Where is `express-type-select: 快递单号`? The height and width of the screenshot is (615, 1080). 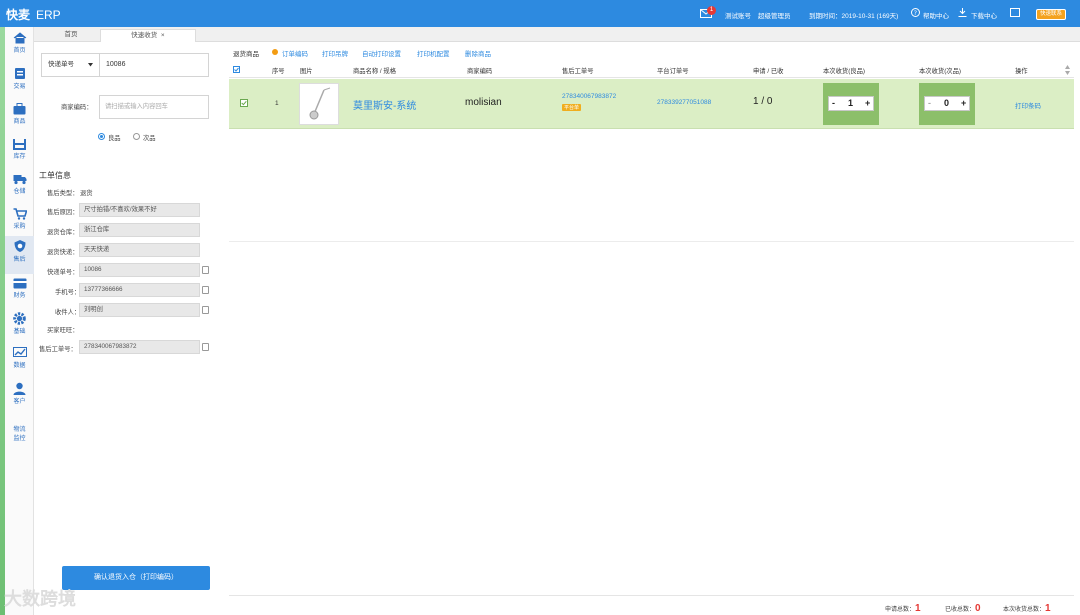 express-type-select: 快递单号 is located at coordinates (71, 65).